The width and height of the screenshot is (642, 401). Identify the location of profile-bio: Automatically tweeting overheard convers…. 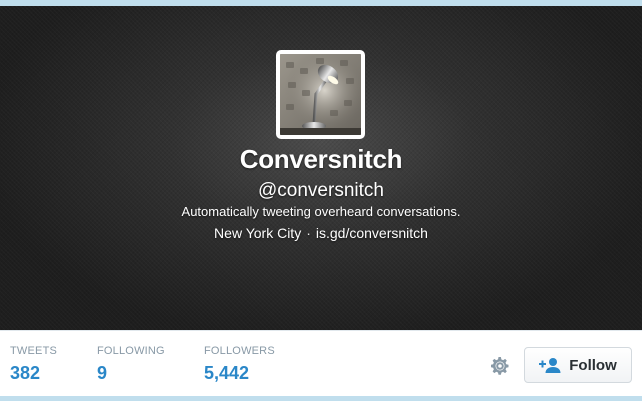
(321, 211).